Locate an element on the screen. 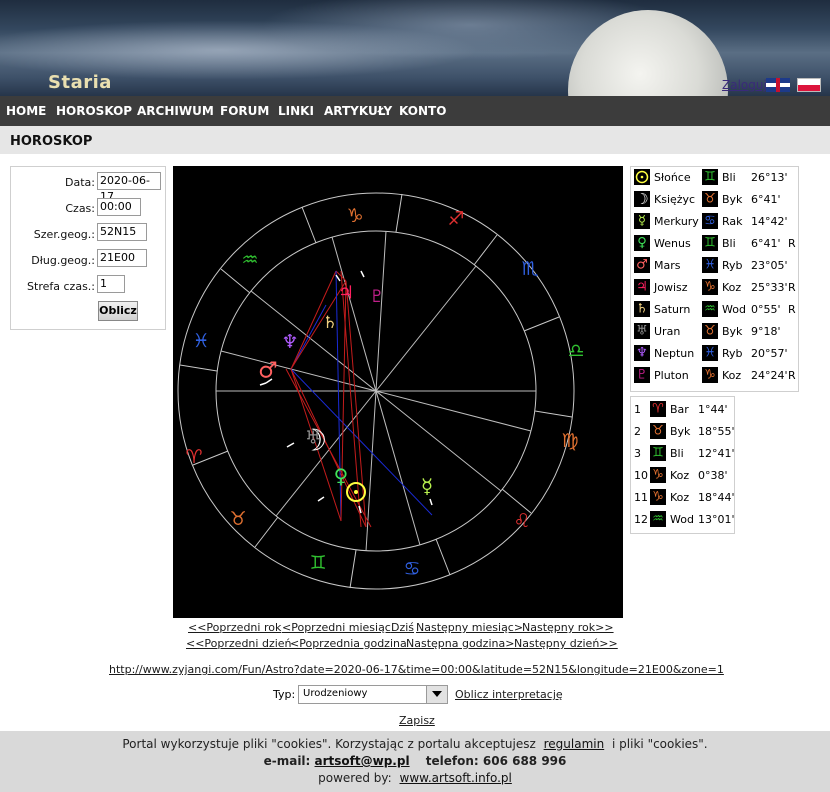 Image resolution: width=830 pixels, height=792 pixels. english-flag-icon is located at coordinates (778, 85).